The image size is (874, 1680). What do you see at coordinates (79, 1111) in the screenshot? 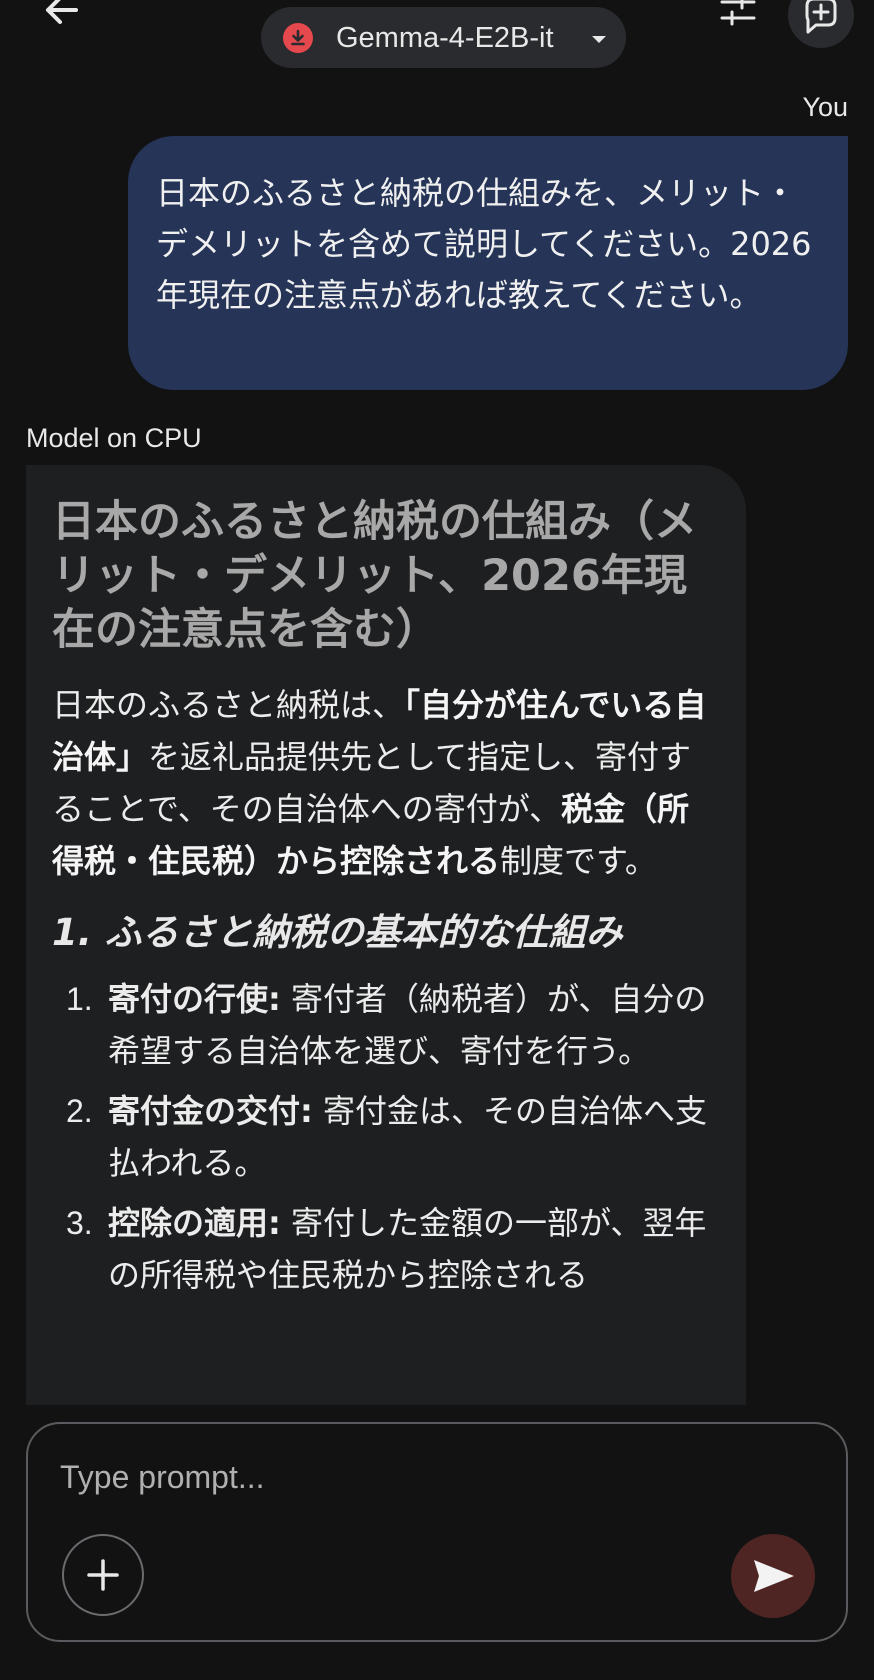
I see `list-number: 2.` at bounding box center [79, 1111].